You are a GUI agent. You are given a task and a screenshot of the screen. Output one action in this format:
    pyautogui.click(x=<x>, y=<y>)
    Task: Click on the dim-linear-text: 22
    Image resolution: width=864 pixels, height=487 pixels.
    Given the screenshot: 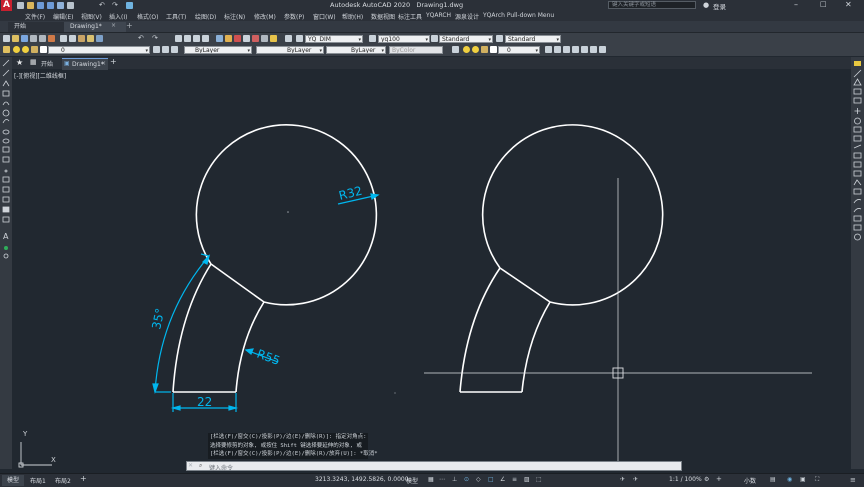 What is the action you would take?
    pyautogui.click(x=204, y=402)
    